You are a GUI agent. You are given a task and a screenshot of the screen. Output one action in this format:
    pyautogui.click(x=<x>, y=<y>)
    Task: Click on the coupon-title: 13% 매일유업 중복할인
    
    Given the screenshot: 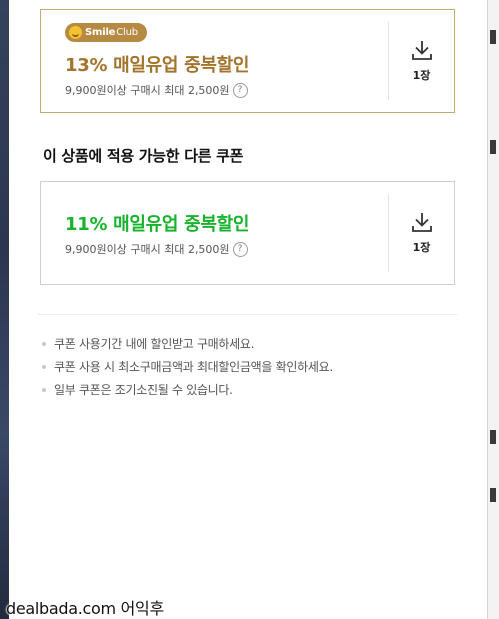 What is the action you would take?
    pyautogui.click(x=157, y=65)
    